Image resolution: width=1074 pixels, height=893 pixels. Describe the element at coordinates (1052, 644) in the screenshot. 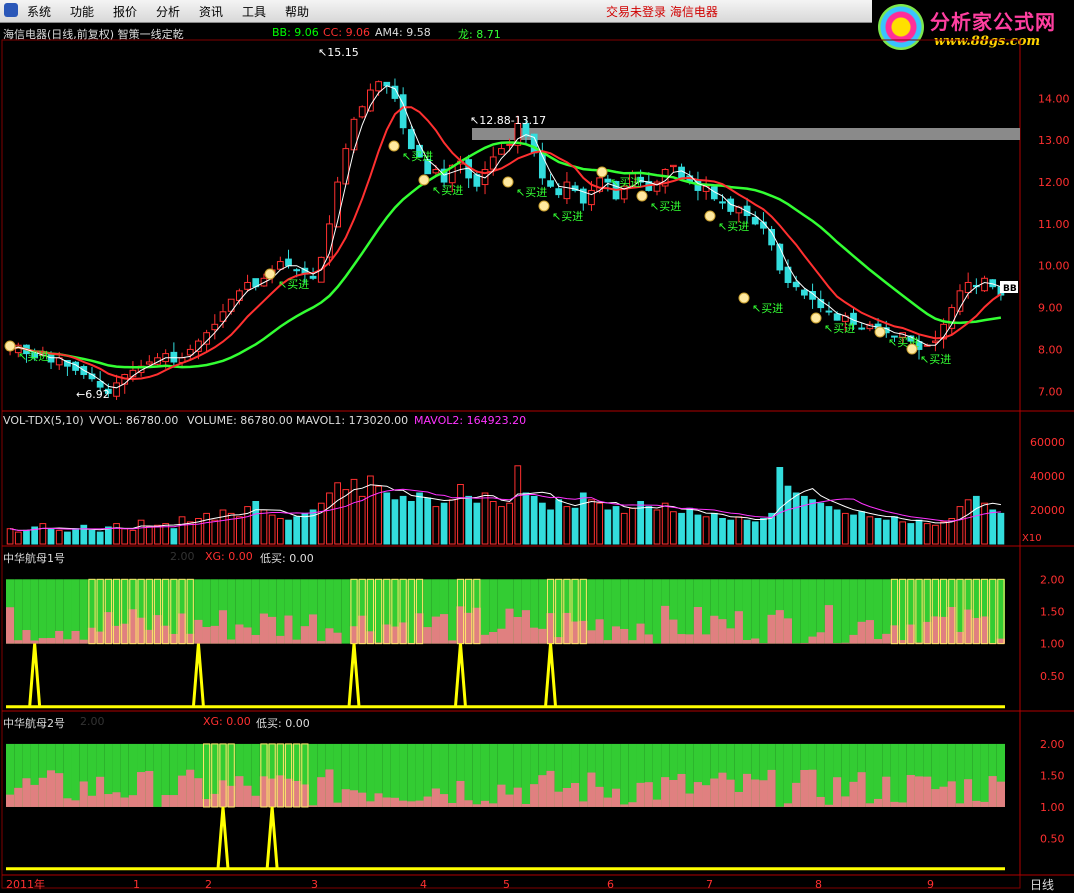

I see `panel1-tick-label: 1.00` at that location.